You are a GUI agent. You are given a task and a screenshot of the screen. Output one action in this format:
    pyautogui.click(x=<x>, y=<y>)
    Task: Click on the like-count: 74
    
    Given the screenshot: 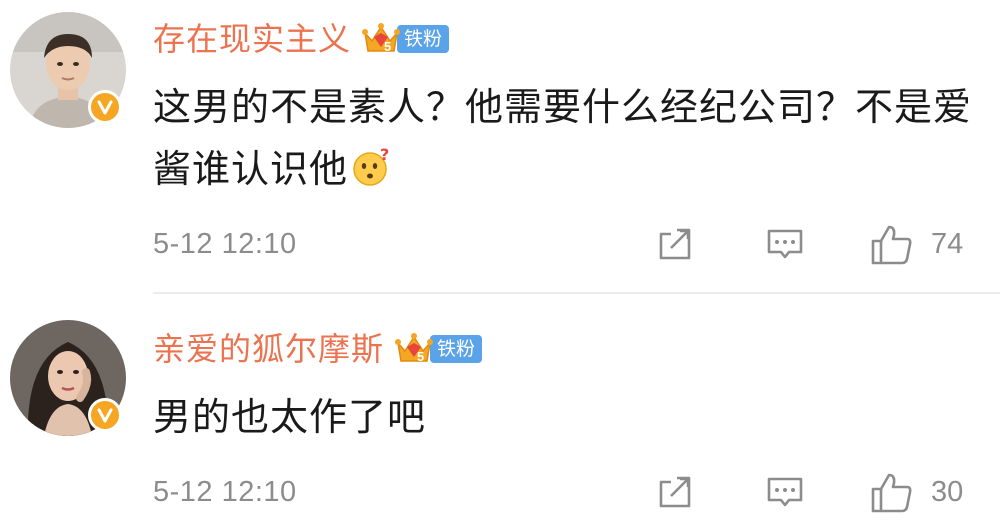 What is the action you would take?
    pyautogui.click(x=947, y=243)
    